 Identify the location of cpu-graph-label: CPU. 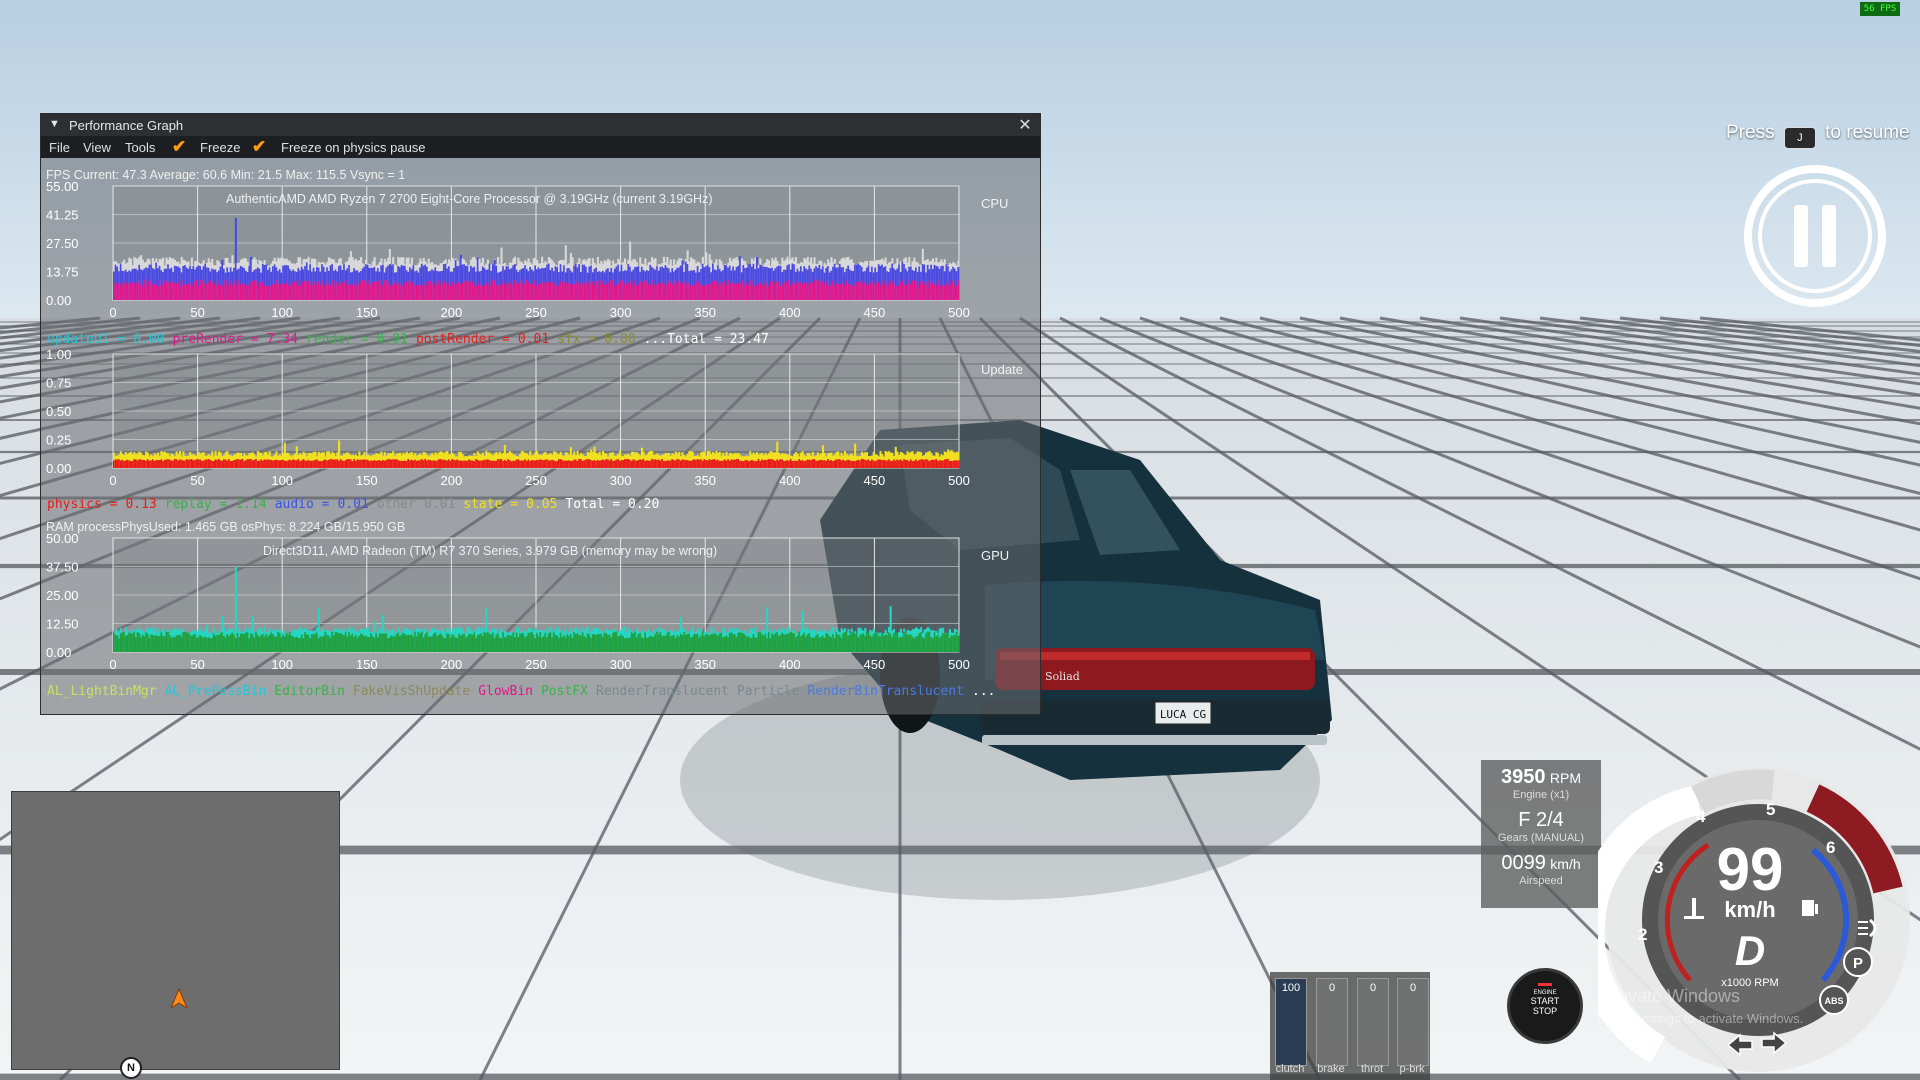
(995, 203).